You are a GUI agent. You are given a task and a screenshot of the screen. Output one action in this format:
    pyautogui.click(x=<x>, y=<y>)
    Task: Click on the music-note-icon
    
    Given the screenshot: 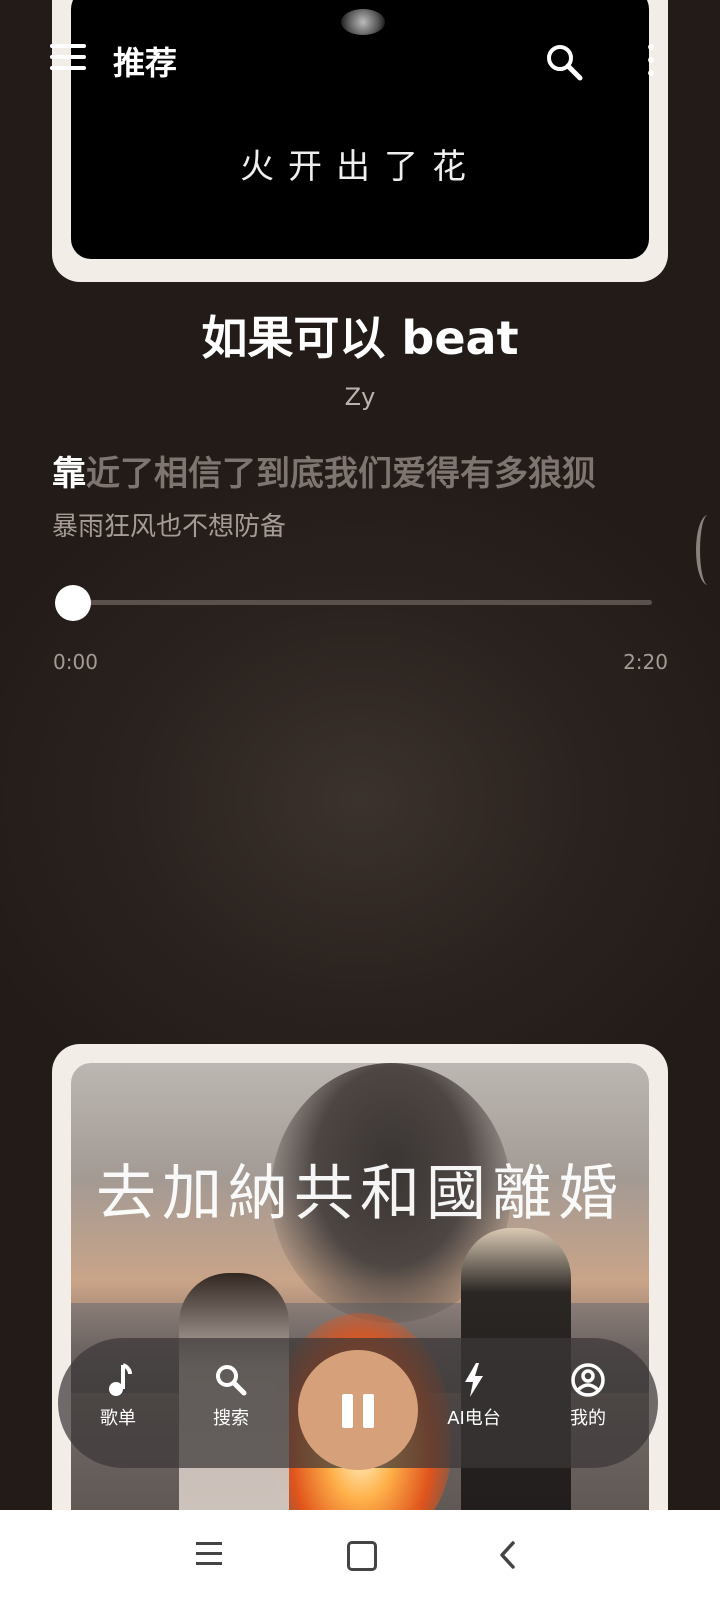 What is the action you would take?
    pyautogui.click(x=118, y=1380)
    